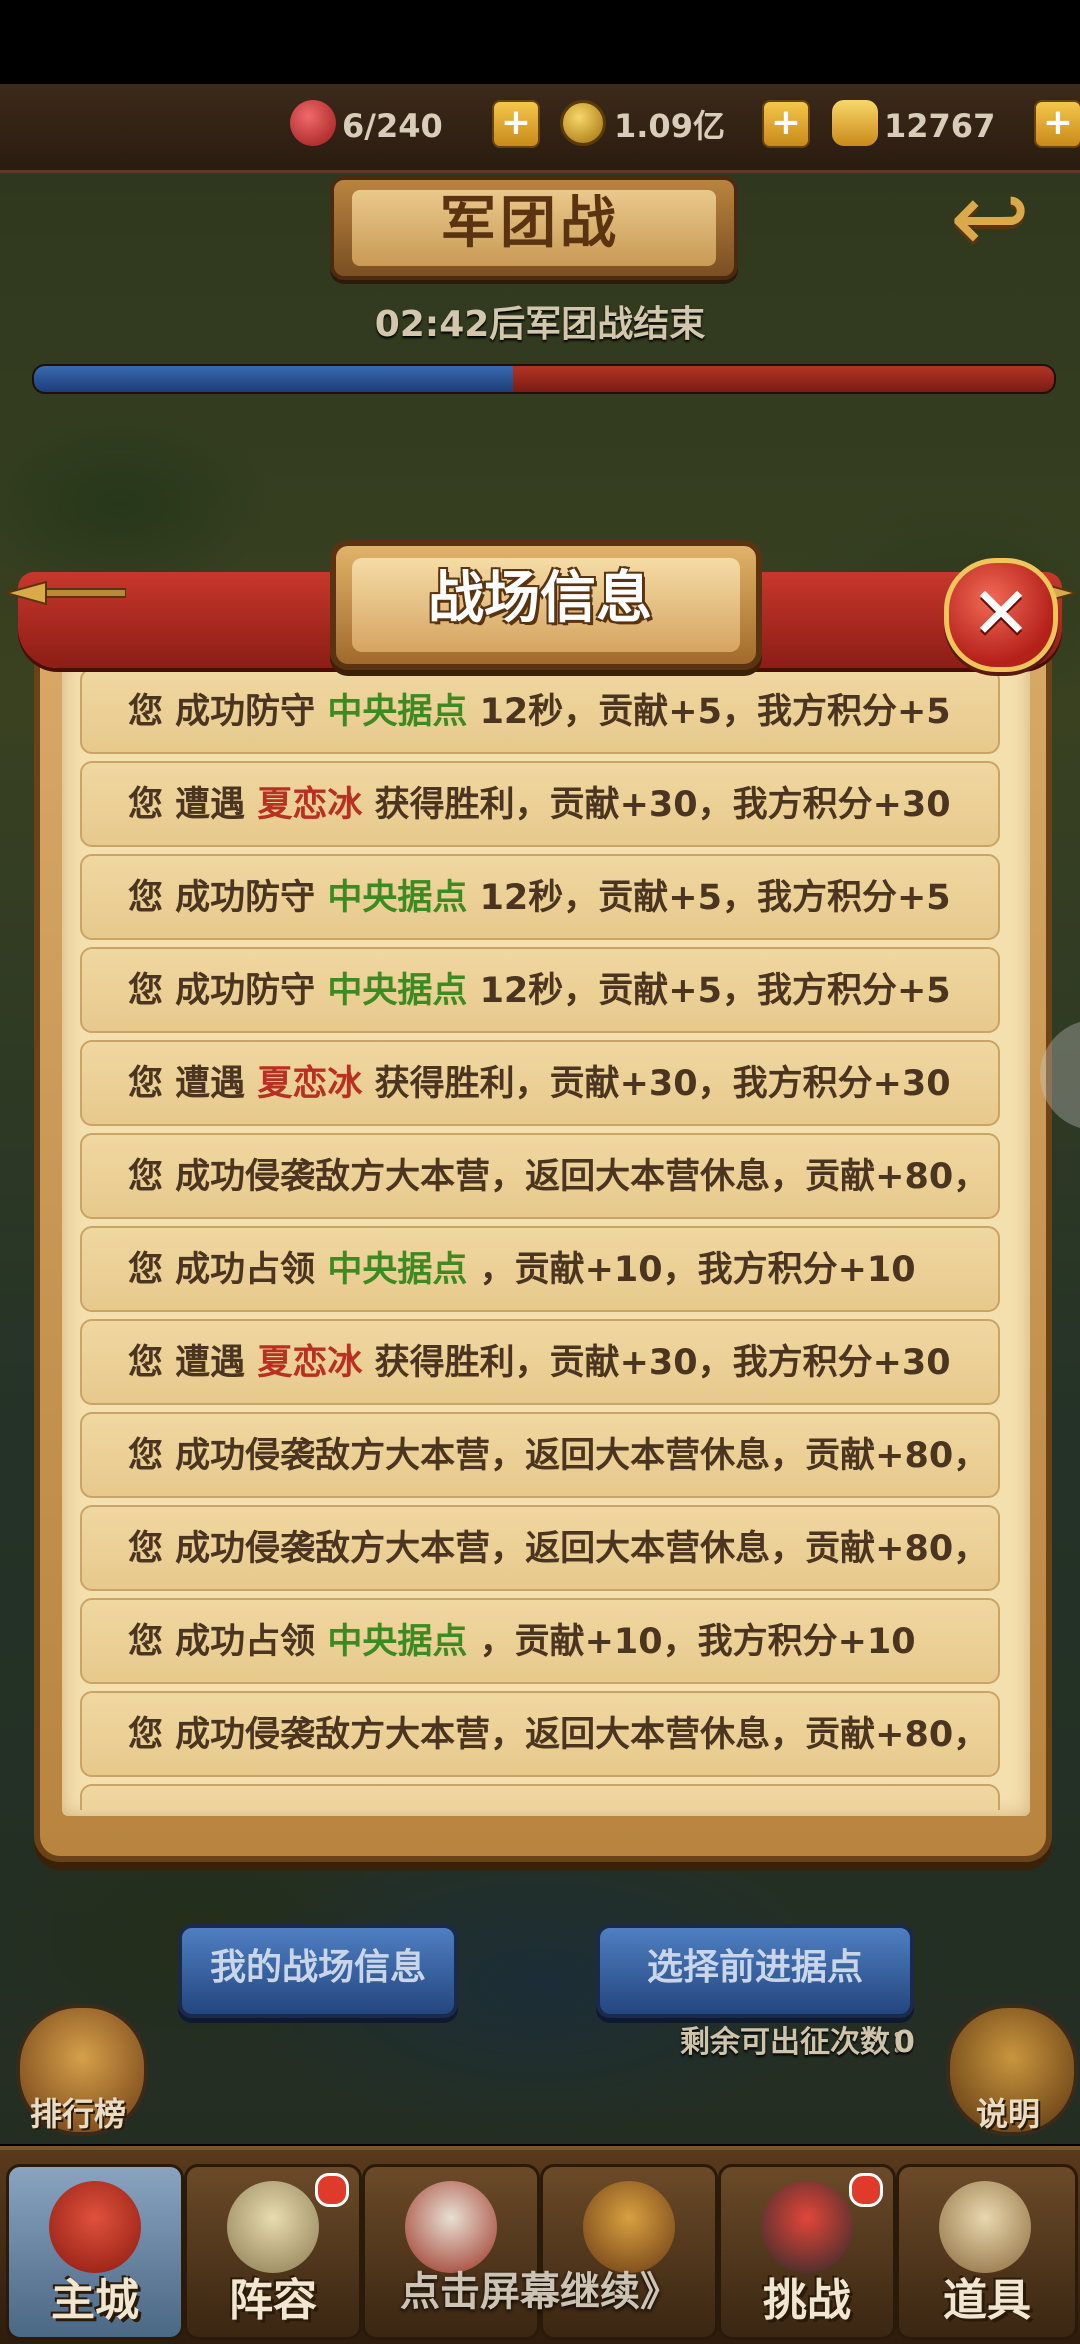  Describe the element at coordinates (95, 2300) in the screenshot. I see `nav-label: 主城` at that location.